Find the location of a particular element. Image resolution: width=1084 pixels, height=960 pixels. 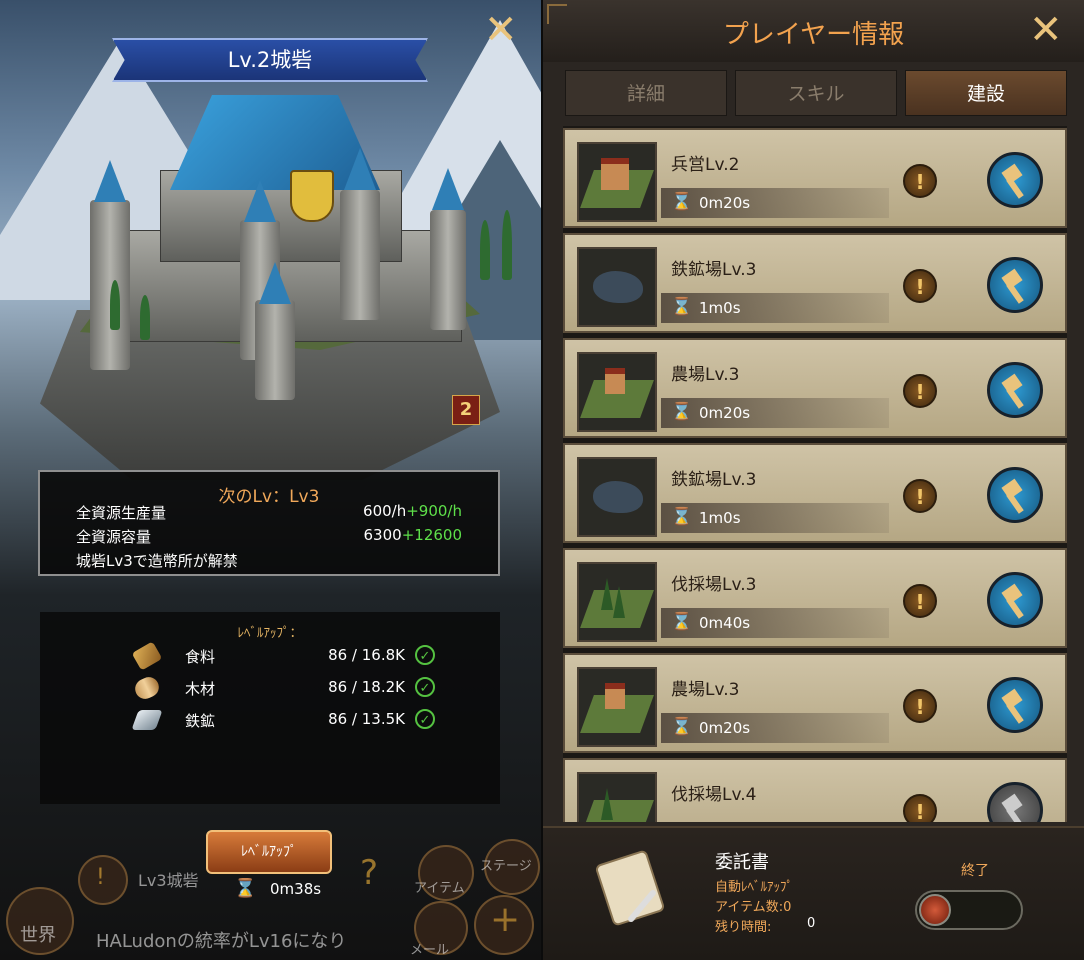

list-item: 兵営Lv.2 ⌛ 0m20s ! is located at coordinates (815, 178).